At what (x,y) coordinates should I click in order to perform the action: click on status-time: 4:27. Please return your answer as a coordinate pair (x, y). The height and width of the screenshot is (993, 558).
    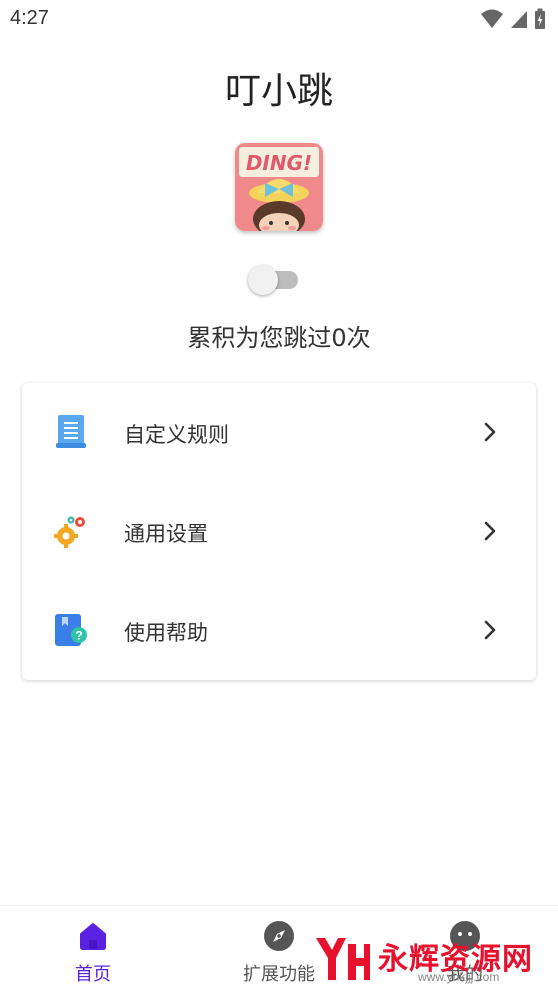
    Looking at the image, I should click on (29, 18).